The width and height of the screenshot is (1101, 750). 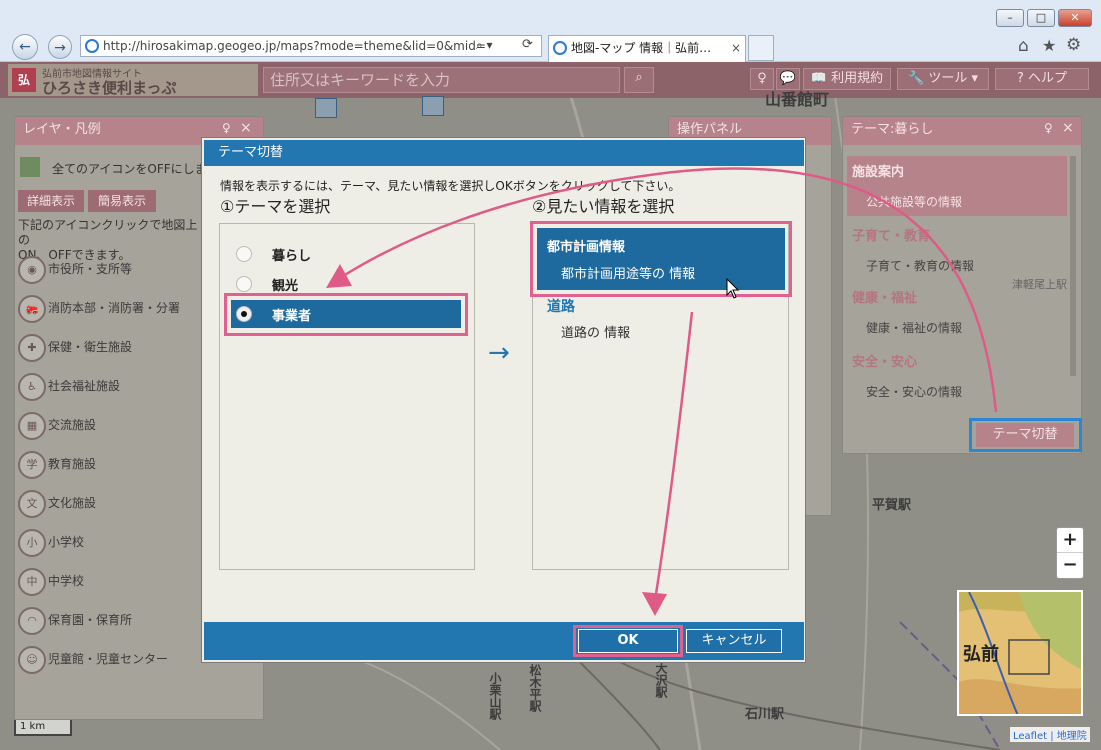 I want to click on info-item: 道路の 情報, so click(x=595, y=331).